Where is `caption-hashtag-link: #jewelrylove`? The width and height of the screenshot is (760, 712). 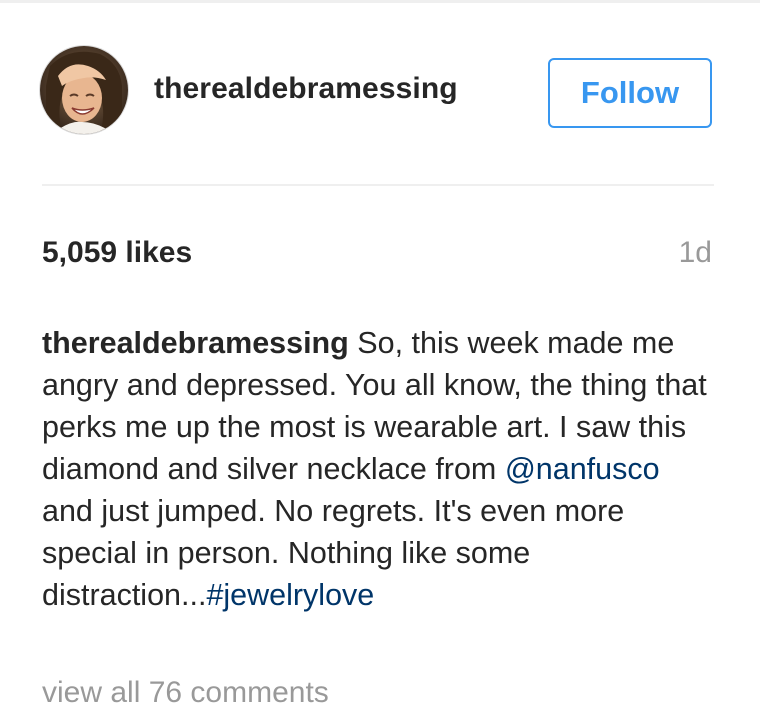
caption-hashtag-link: #jewelrylove is located at coordinates (290, 595).